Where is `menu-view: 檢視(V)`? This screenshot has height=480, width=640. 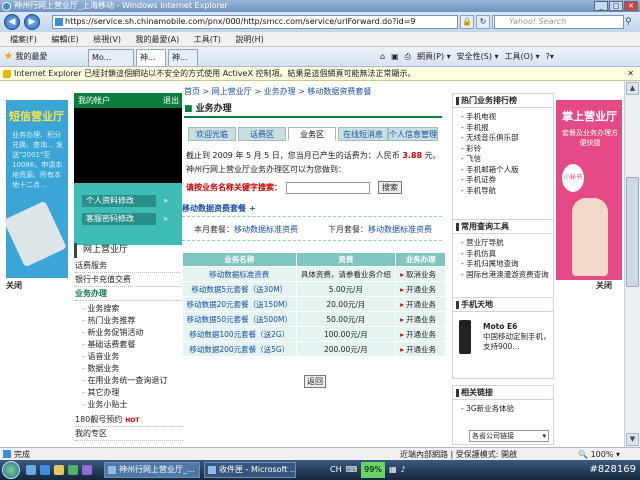 menu-view: 檢視(V) is located at coordinates (107, 39).